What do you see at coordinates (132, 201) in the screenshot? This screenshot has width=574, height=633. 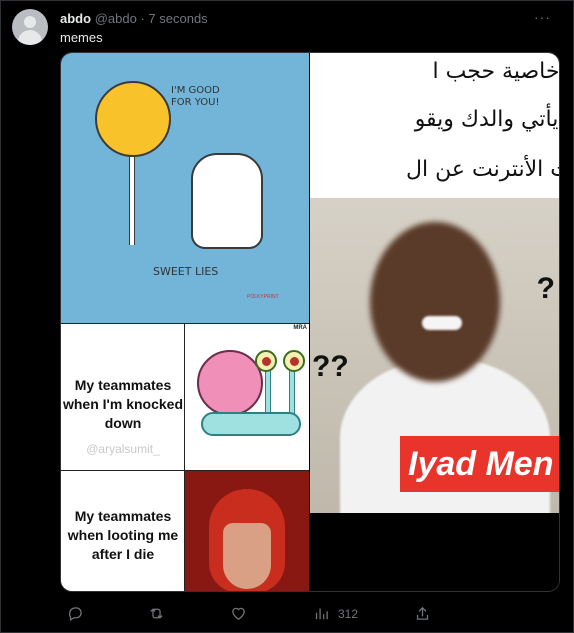 I see `lollipop-stick` at bounding box center [132, 201].